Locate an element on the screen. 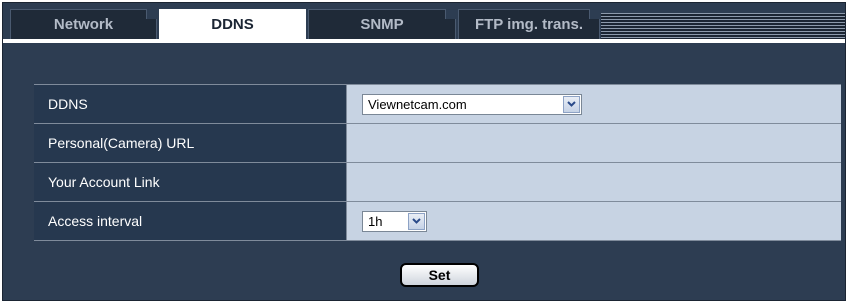  tab-bar-decoration is located at coordinates (723, 26).